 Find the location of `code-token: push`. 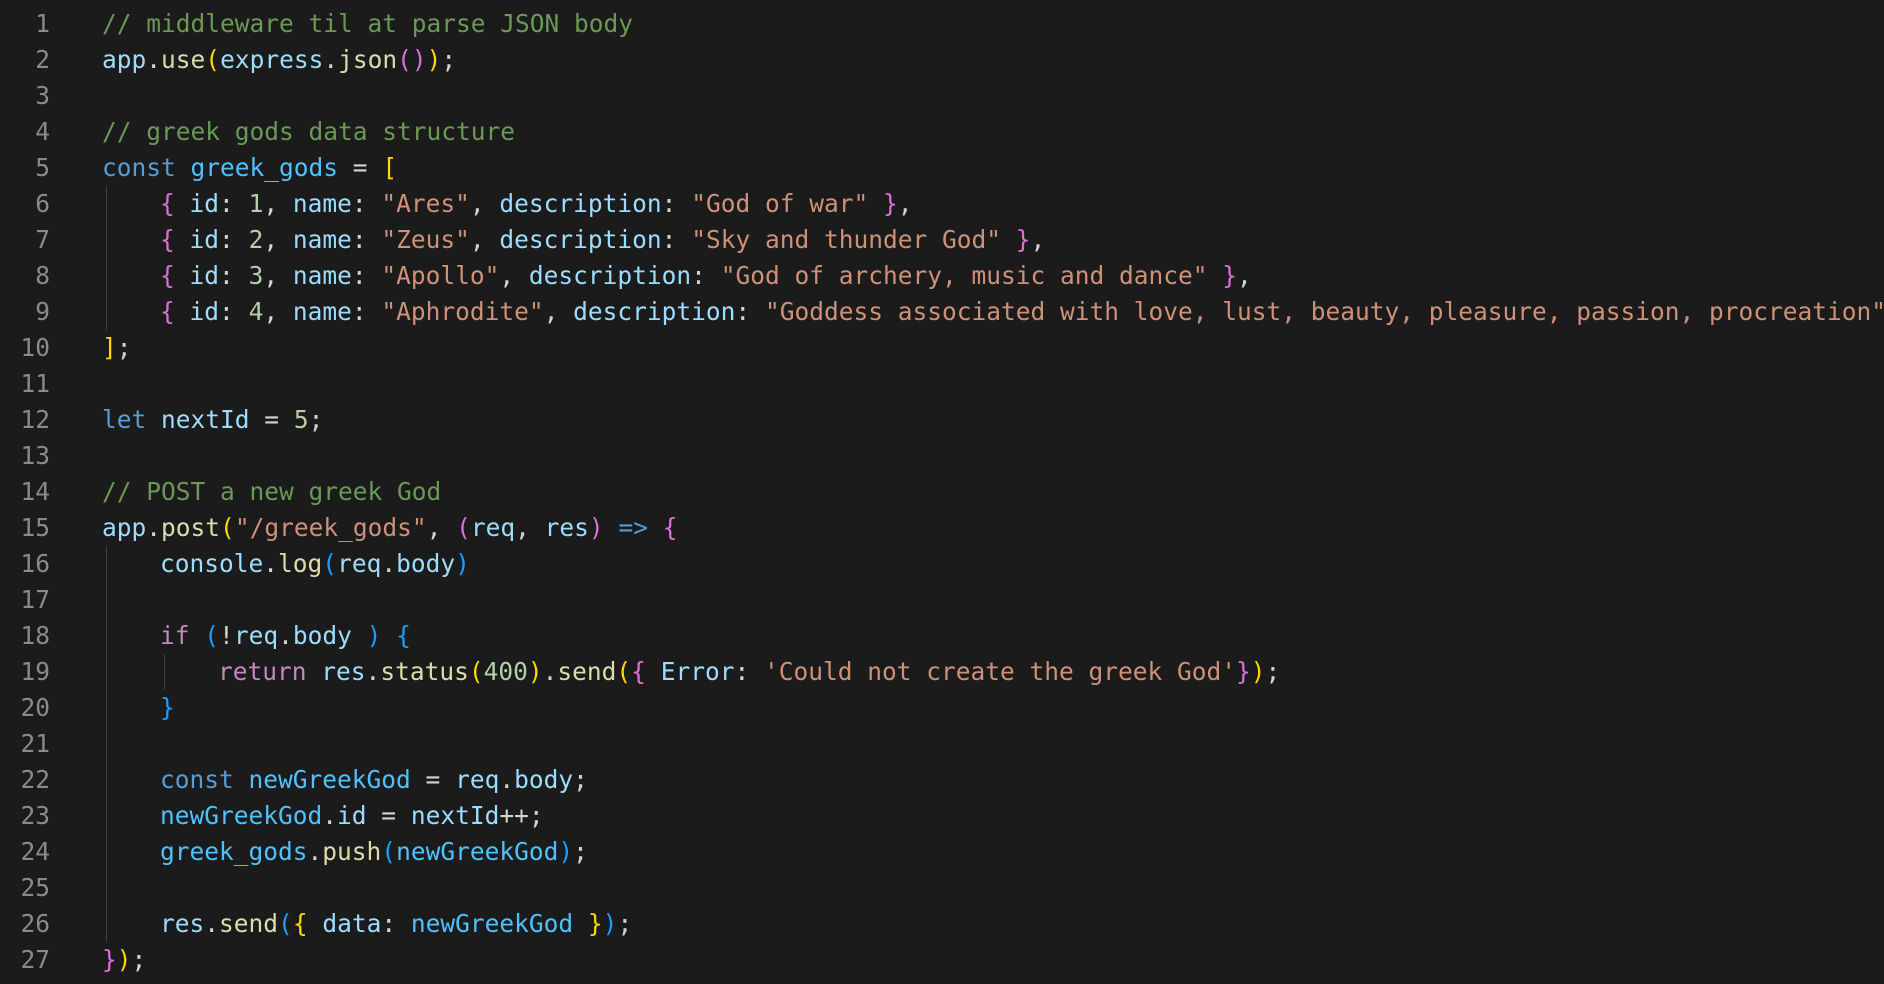

code-token: push is located at coordinates (352, 851).